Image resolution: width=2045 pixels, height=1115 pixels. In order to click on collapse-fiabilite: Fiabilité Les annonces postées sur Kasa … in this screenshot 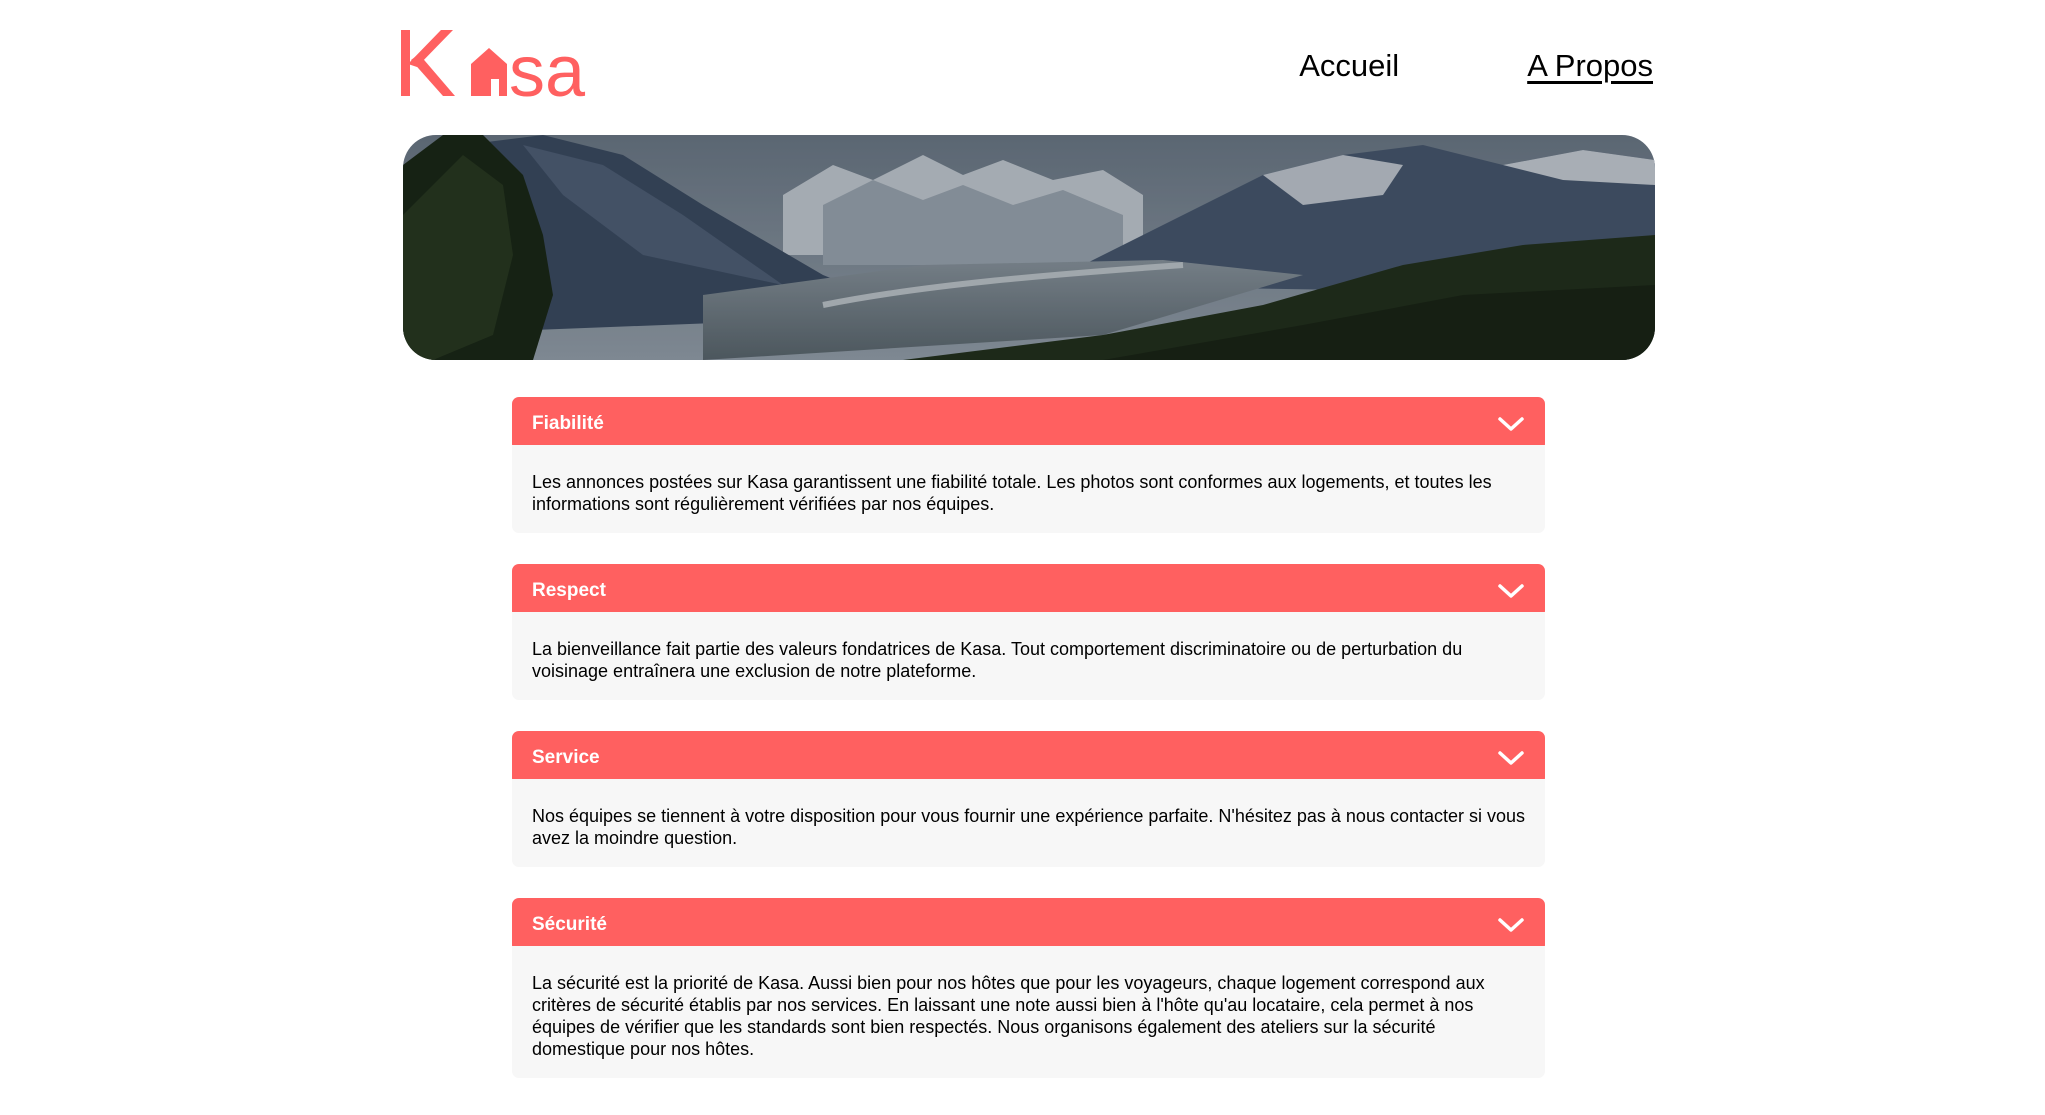, I will do `click(1028, 465)`.